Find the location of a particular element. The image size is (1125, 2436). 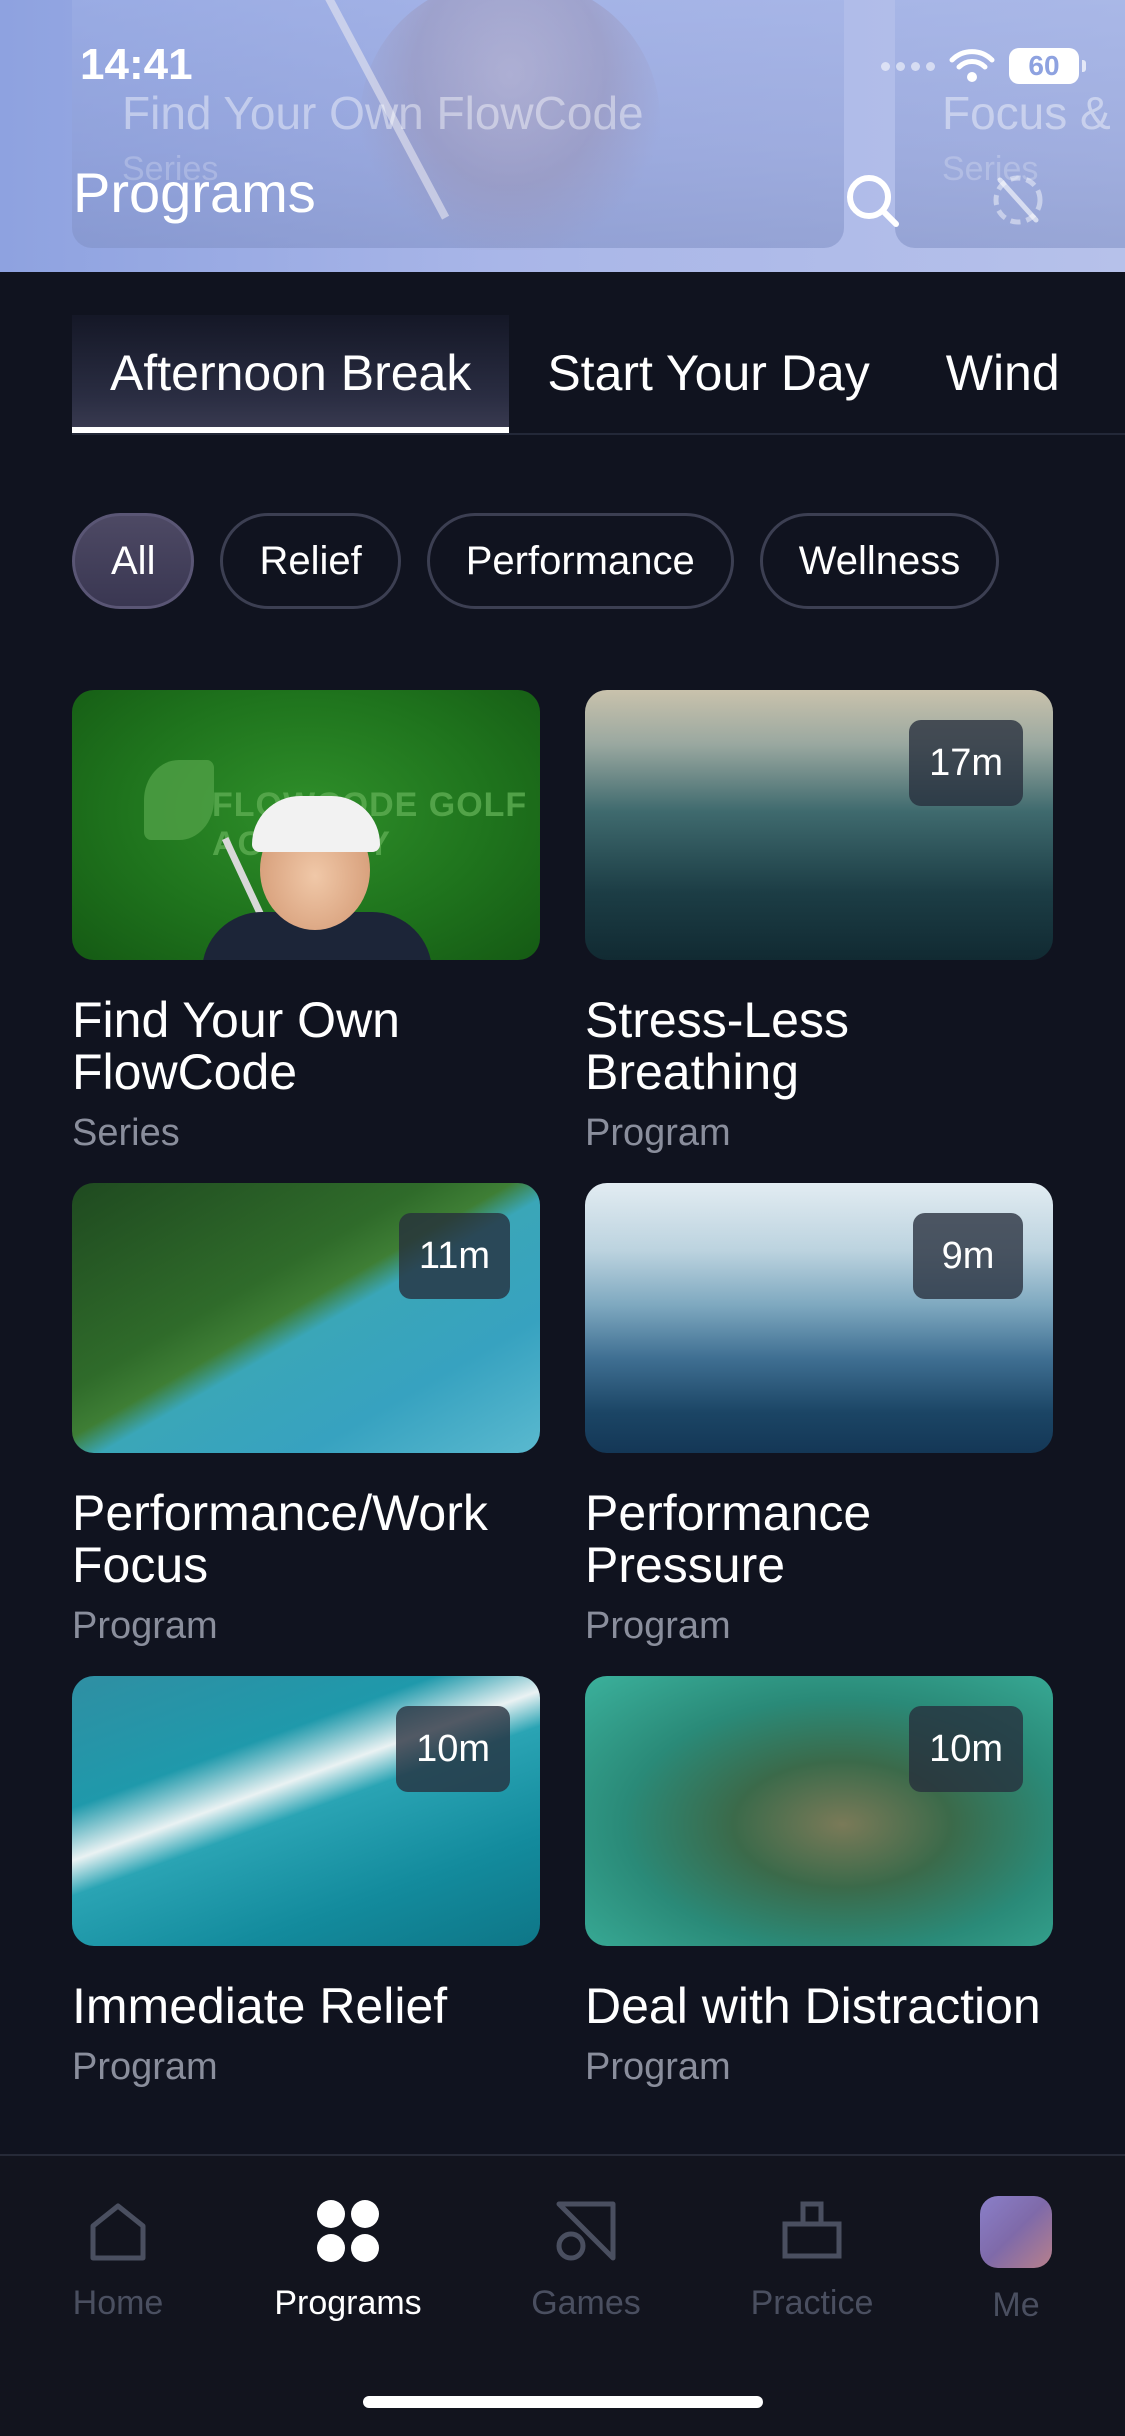

featured-card-title: Find Your Own FlowCode is located at coordinates (383, 113).